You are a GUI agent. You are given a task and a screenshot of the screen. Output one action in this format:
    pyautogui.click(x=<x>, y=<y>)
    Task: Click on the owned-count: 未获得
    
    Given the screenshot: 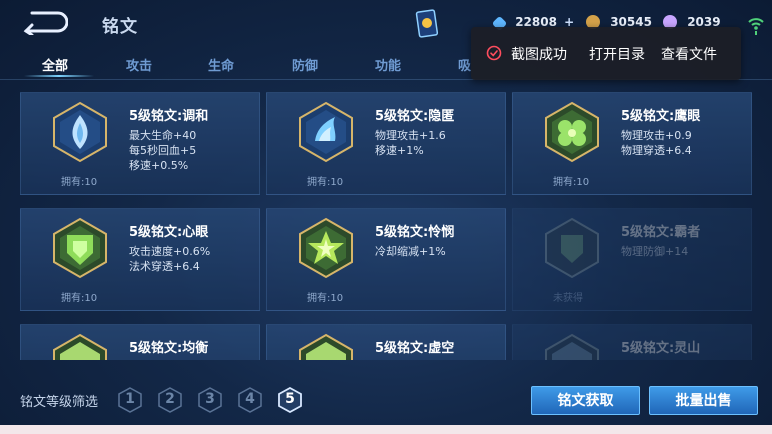 What is the action you would take?
    pyautogui.click(x=568, y=298)
    